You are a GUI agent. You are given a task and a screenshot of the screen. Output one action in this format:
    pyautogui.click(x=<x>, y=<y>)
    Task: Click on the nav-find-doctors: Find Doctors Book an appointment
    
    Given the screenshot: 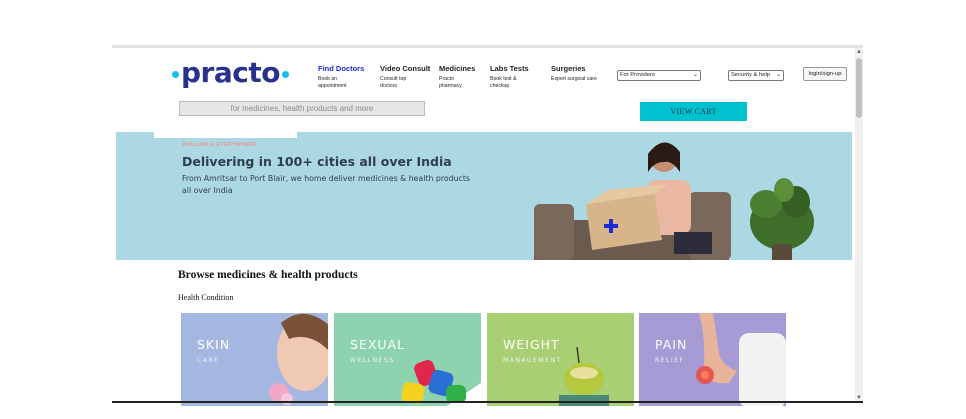 What is the action you would take?
    pyautogui.click(x=351, y=76)
    